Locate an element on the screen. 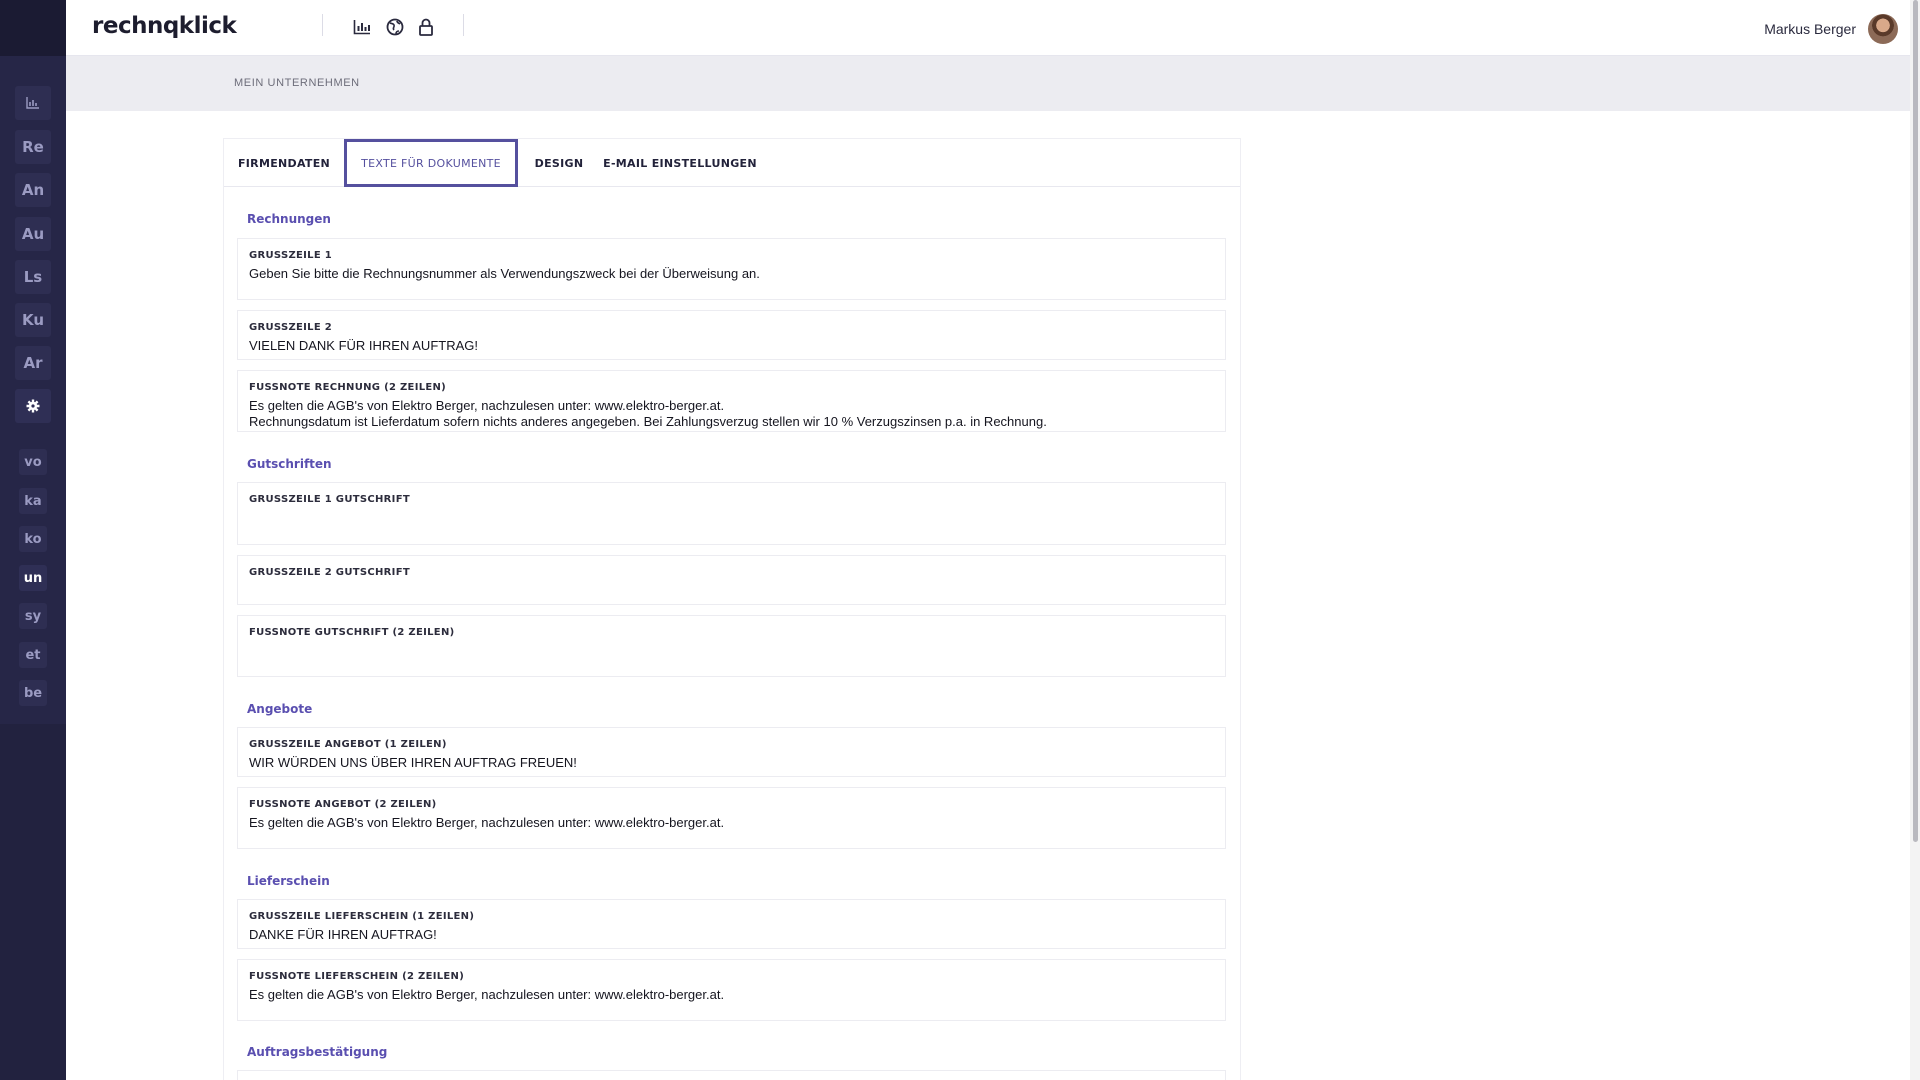 This screenshot has width=1920, height=1080. sidebar-item-label: ko is located at coordinates (33, 539).